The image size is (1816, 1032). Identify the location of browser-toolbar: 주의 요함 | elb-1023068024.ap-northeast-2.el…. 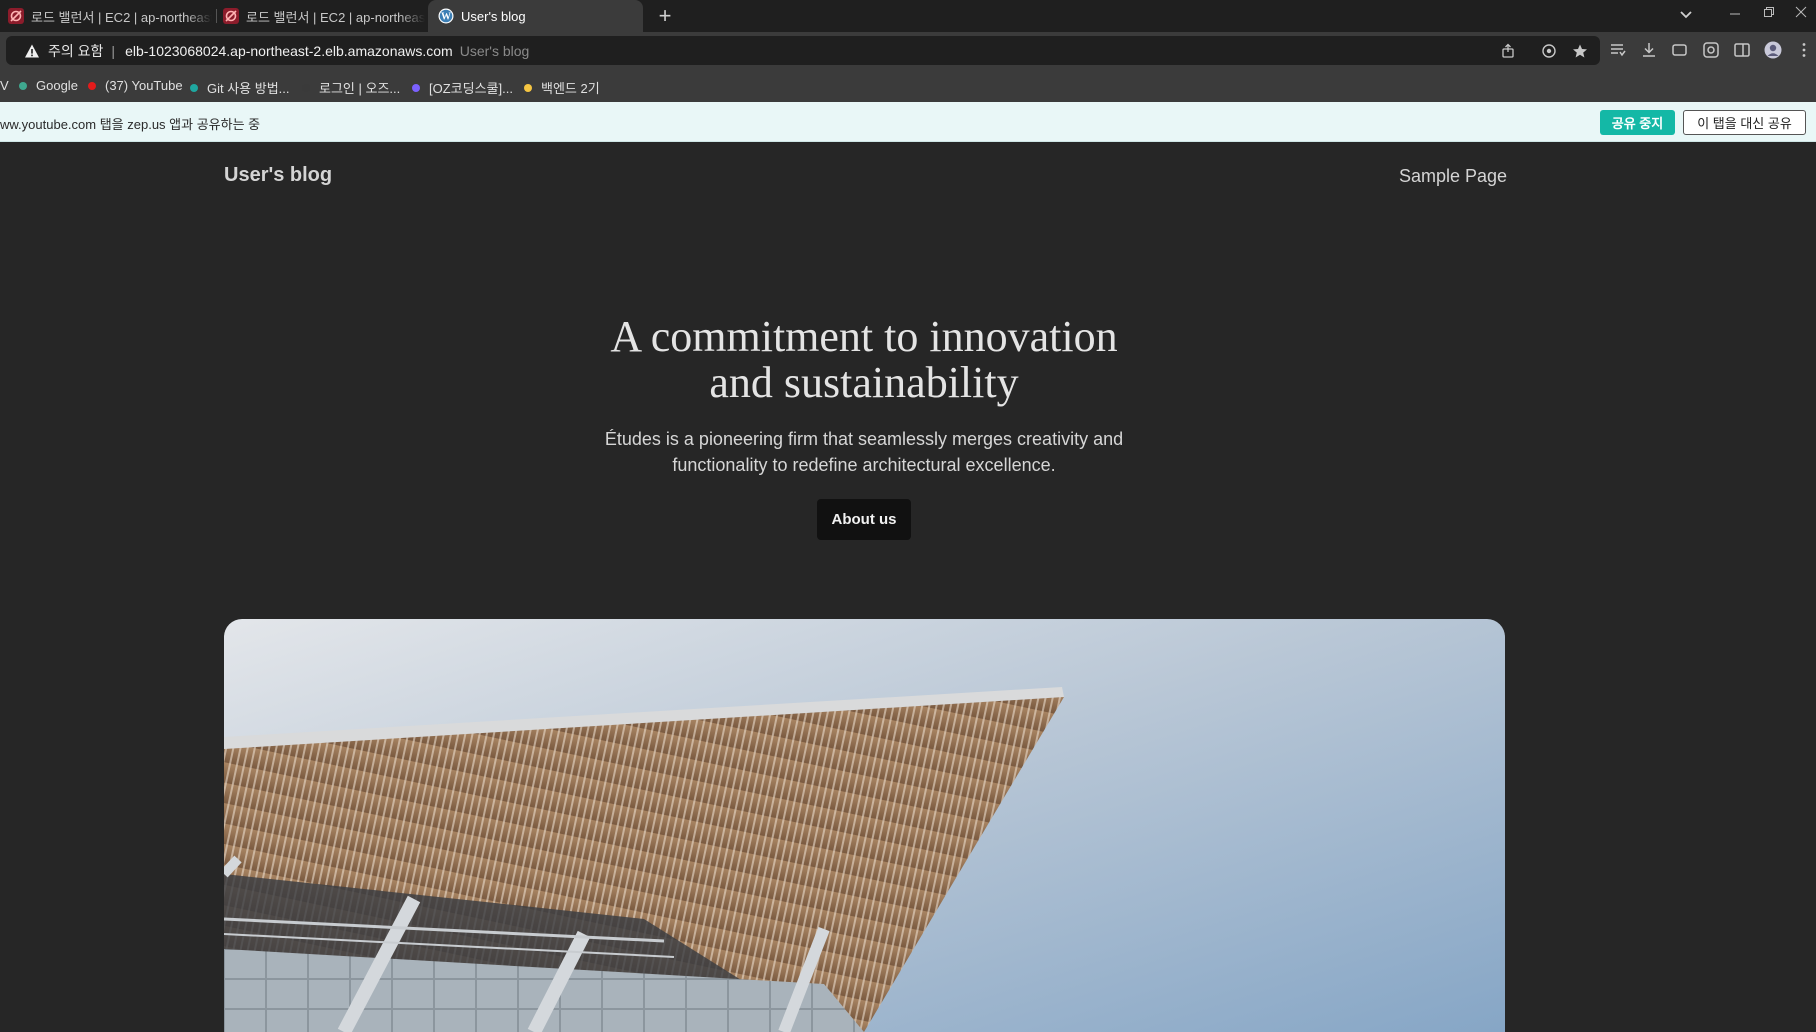
(908, 50).